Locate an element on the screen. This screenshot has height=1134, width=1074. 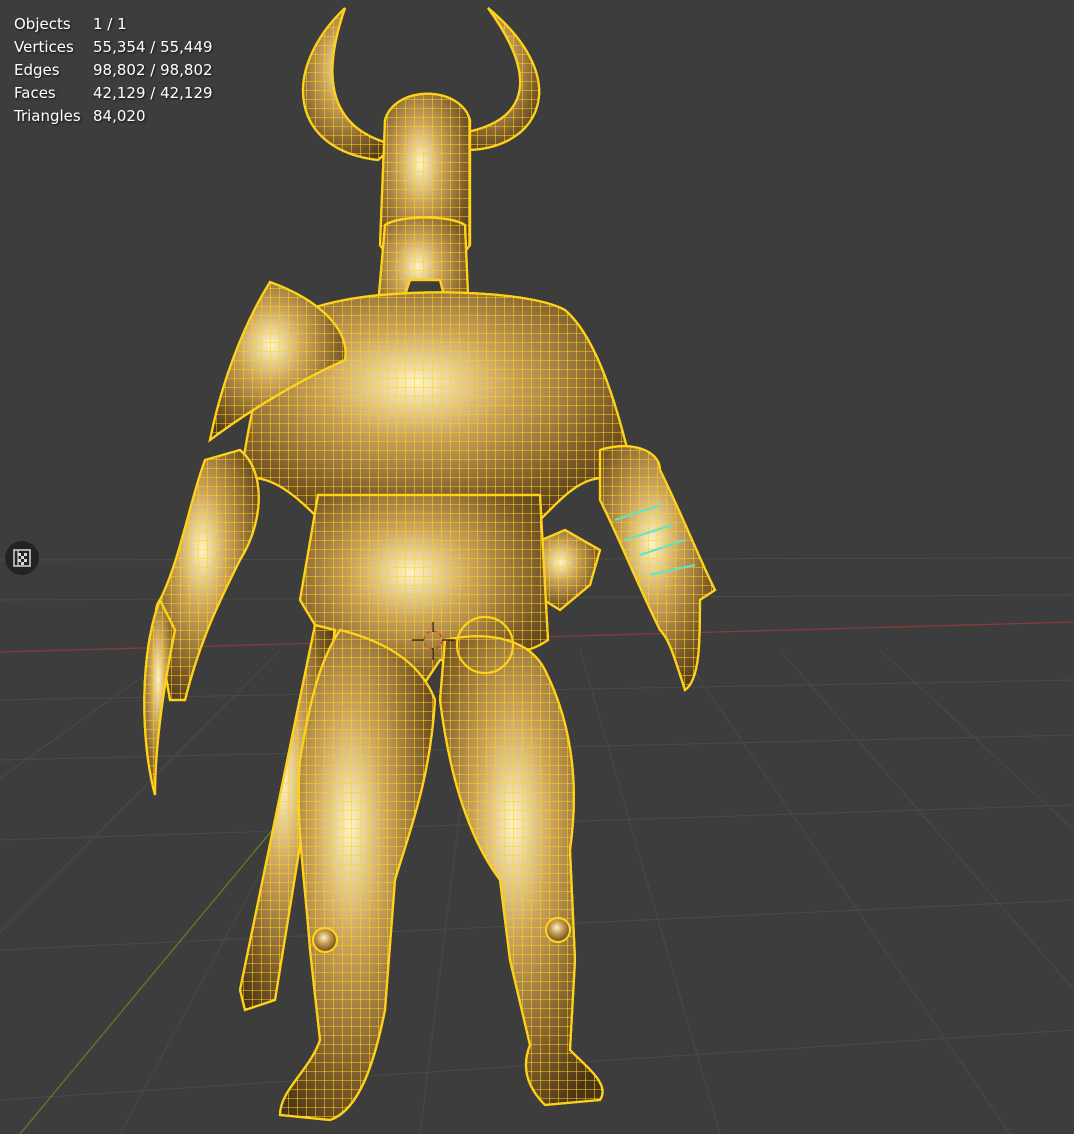
stat-edges: Edges 98,802 / 98,802 is located at coordinates (113, 70).